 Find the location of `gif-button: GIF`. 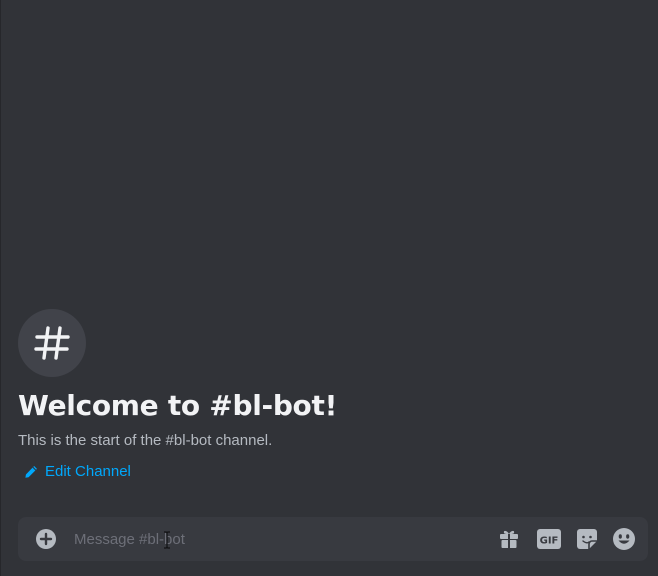

gif-button: GIF is located at coordinates (549, 539).